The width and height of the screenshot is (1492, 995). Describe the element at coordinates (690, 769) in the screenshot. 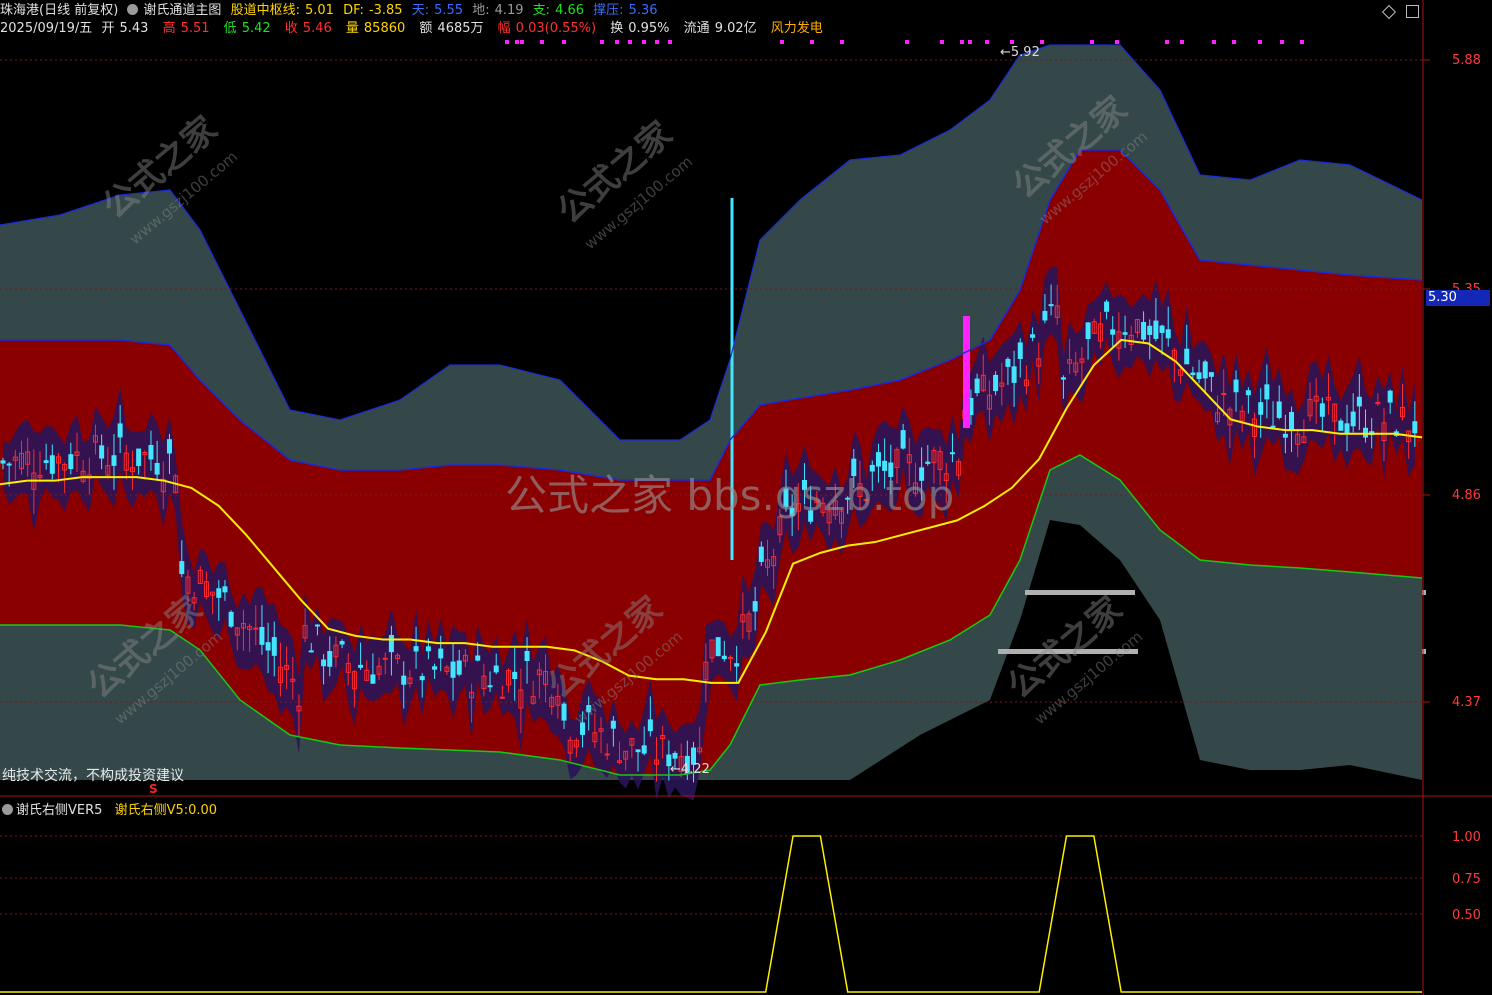

I see `low-annotation: ←4.22` at that location.